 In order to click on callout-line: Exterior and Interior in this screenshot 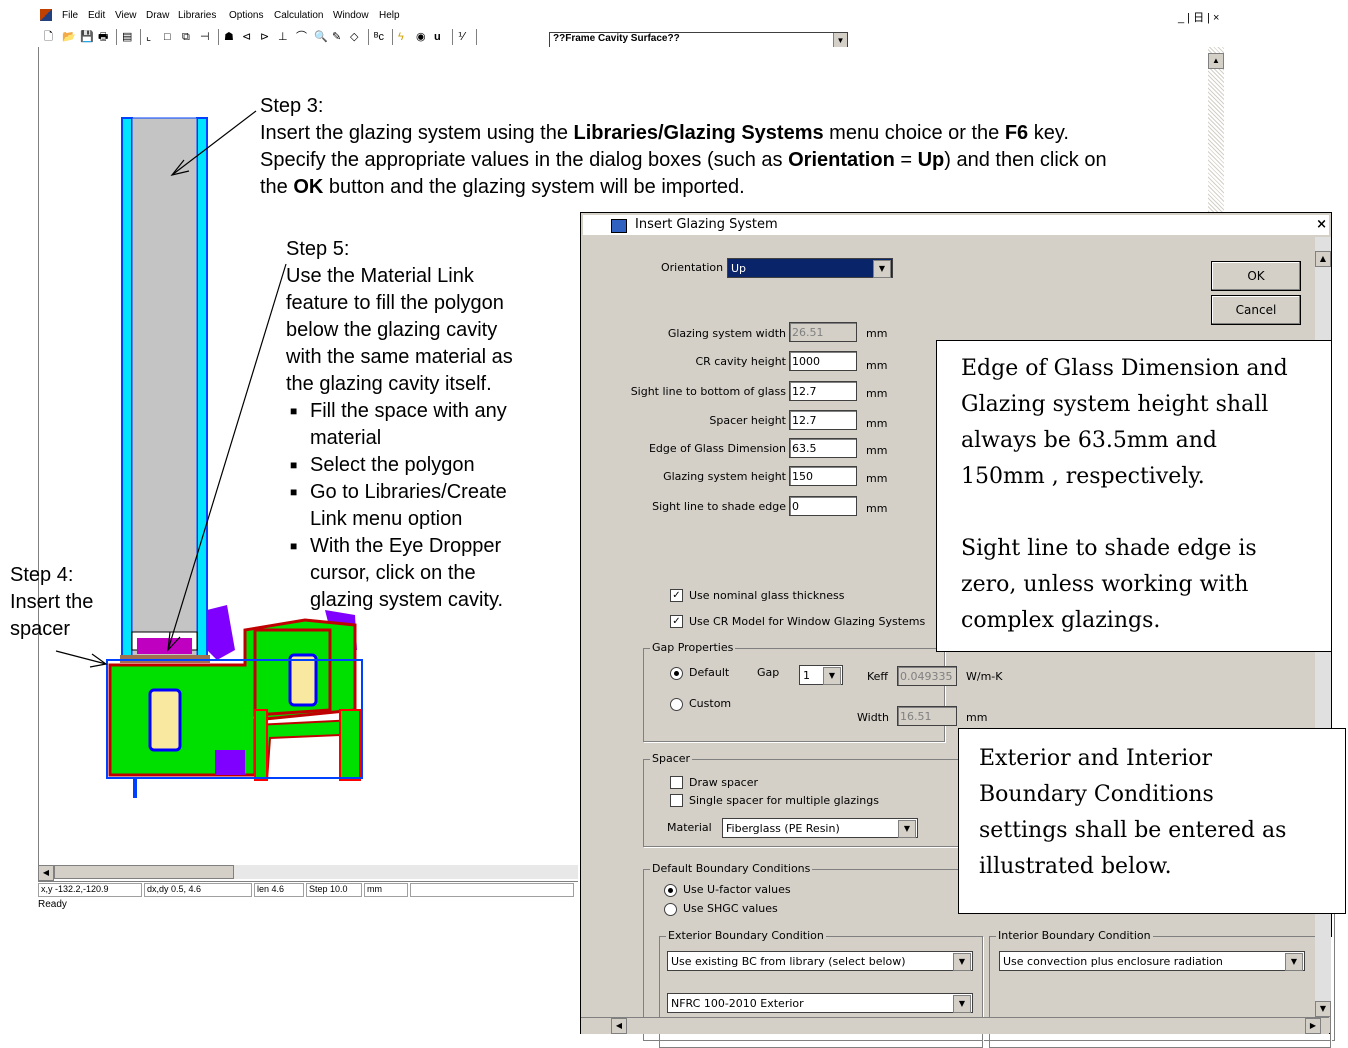, I will do `click(1096, 758)`.